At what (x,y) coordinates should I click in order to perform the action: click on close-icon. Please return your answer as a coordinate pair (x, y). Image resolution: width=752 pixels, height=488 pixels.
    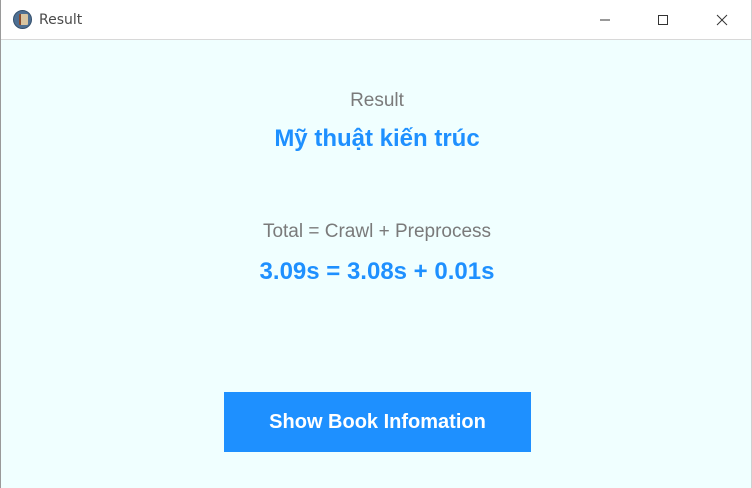
    Looking at the image, I should click on (722, 20).